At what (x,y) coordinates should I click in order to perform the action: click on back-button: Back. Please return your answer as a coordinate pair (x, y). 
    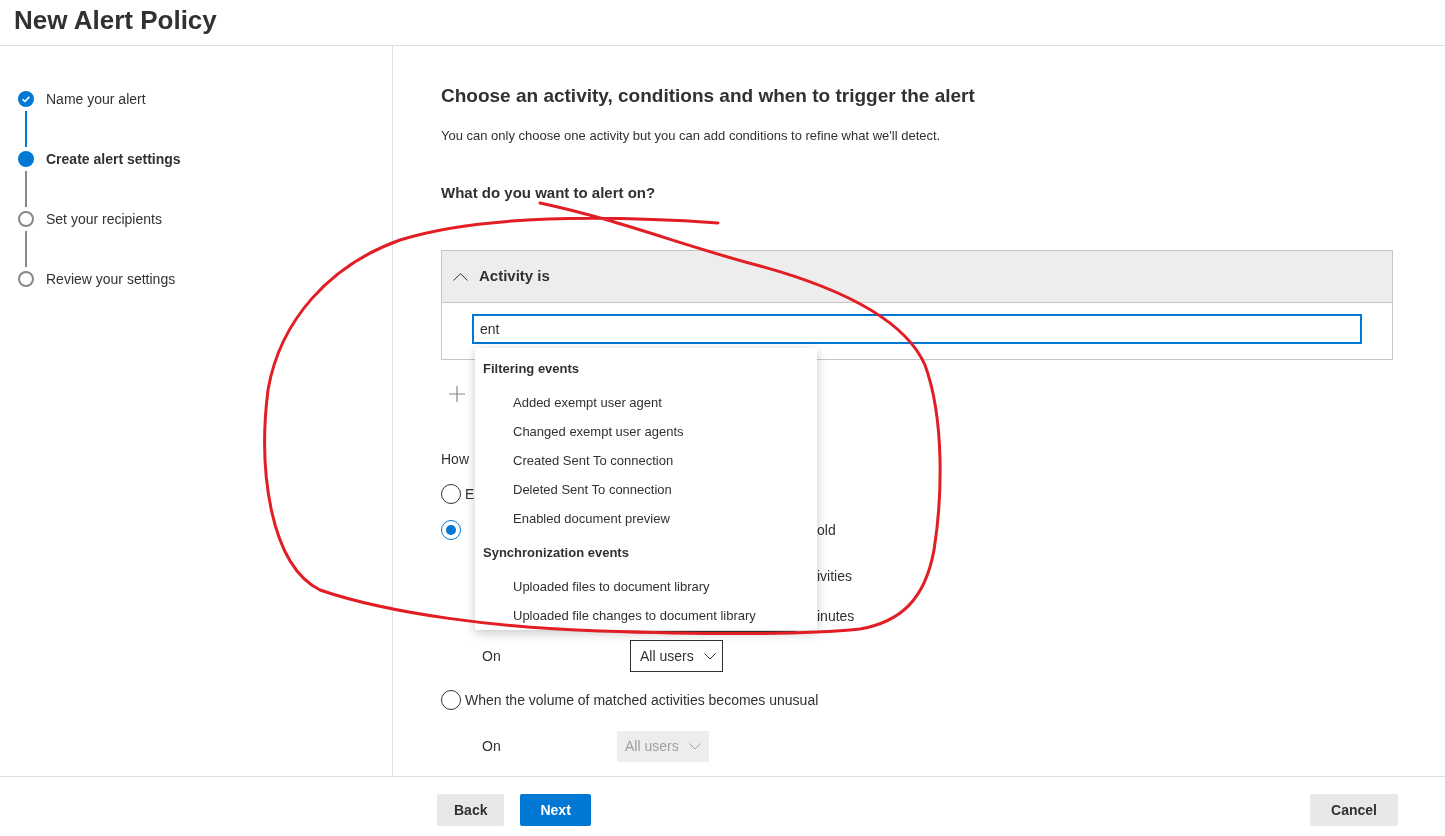
    Looking at the image, I should click on (471, 810).